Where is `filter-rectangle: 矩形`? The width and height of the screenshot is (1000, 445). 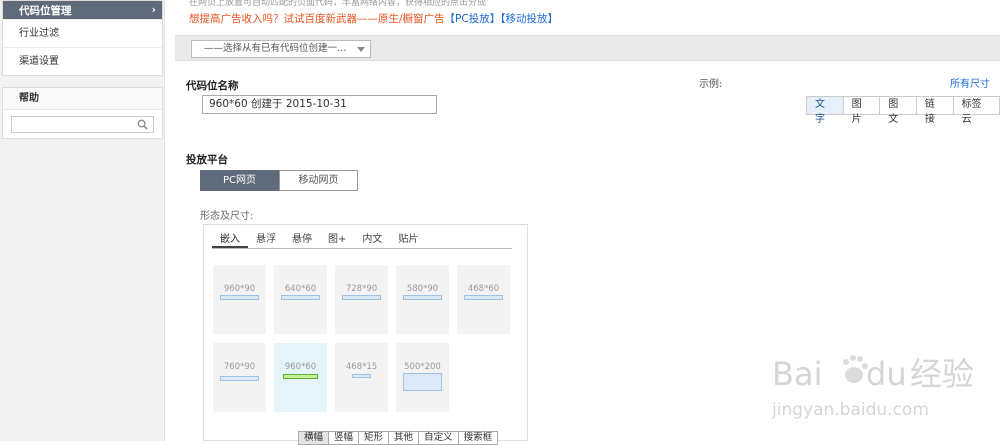 filter-rectangle: 矩形 is located at coordinates (374, 438).